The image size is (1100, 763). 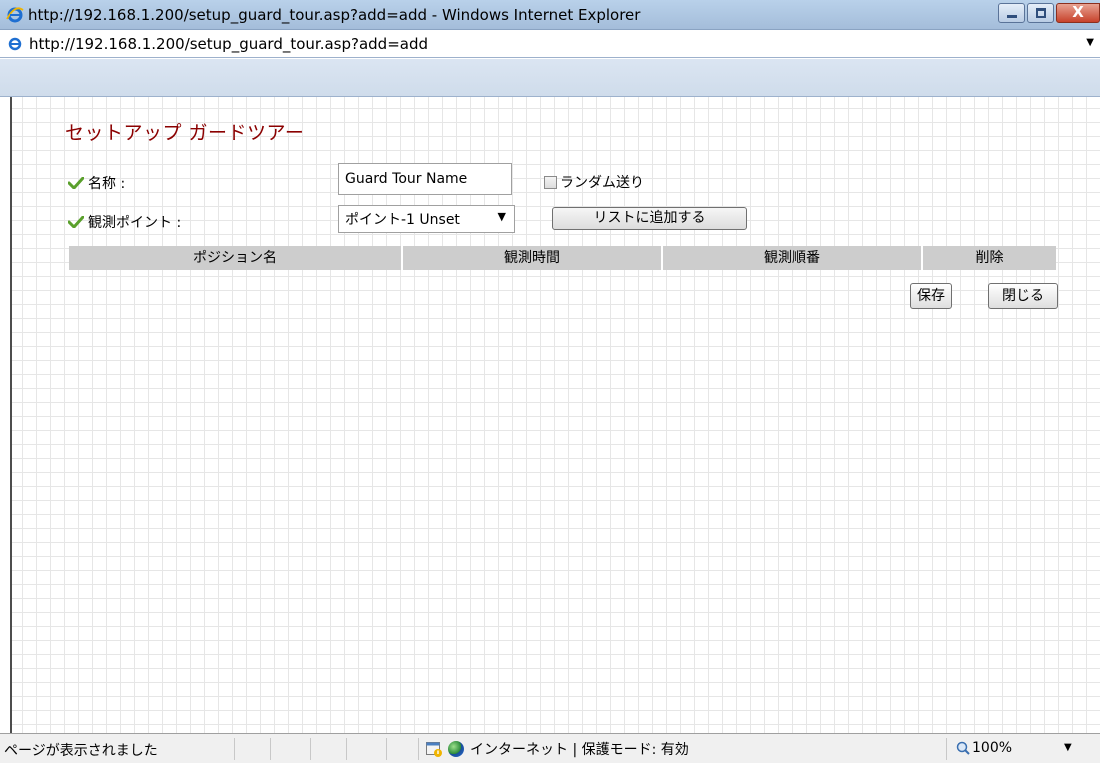 I want to click on random-option: ランダム送り, so click(x=594, y=182).